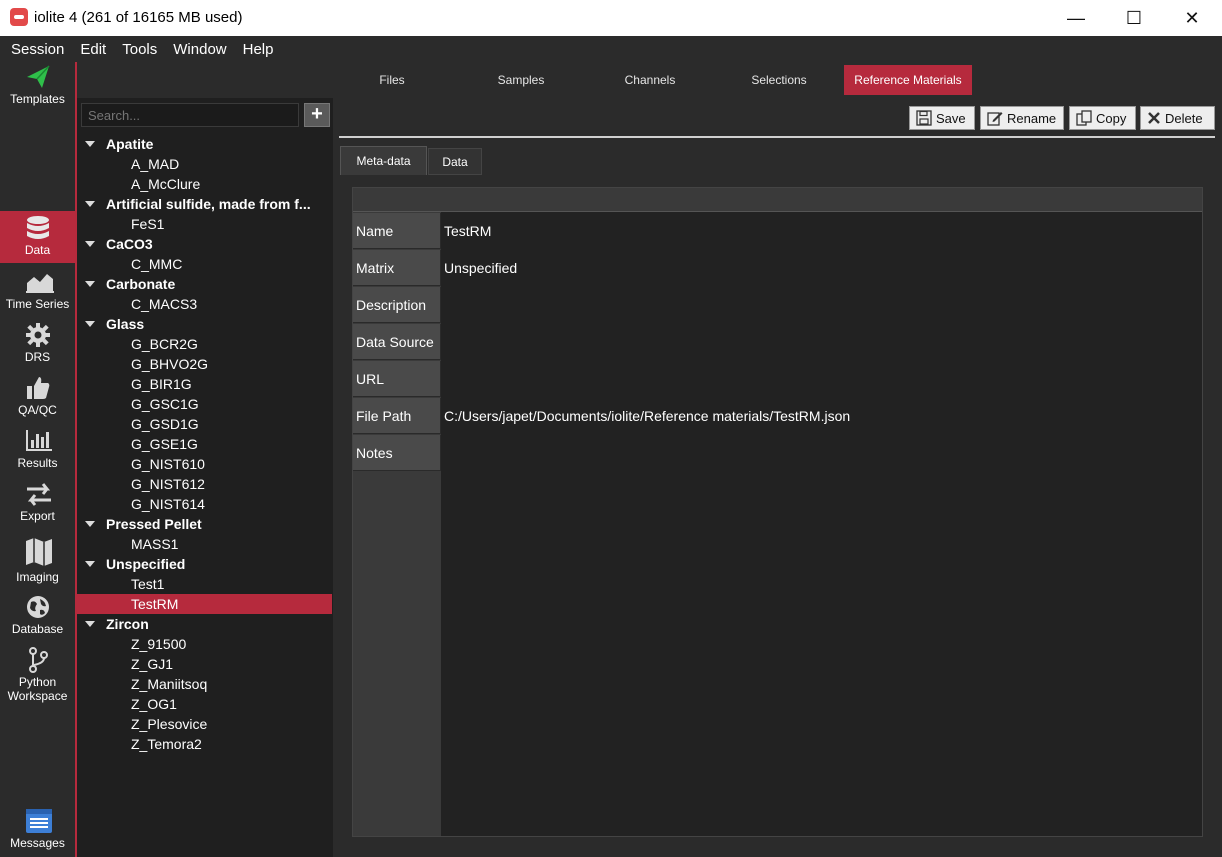  What do you see at coordinates (204, 504) in the screenshot?
I see `tree-item: G_NIST614` at bounding box center [204, 504].